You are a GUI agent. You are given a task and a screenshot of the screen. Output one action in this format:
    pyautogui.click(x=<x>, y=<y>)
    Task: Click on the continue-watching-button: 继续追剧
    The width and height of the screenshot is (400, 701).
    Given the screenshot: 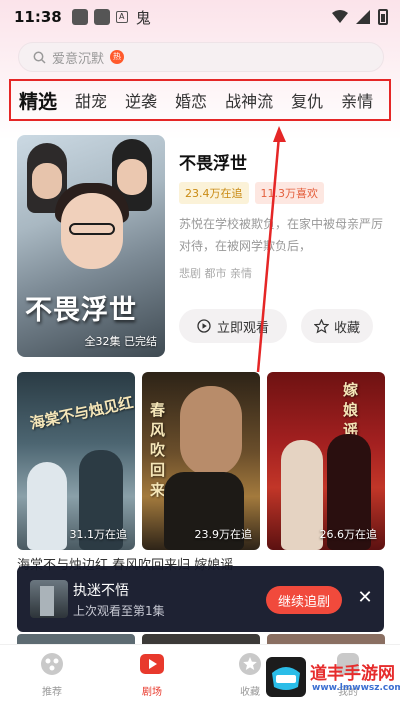 What is the action you would take?
    pyautogui.click(x=304, y=600)
    